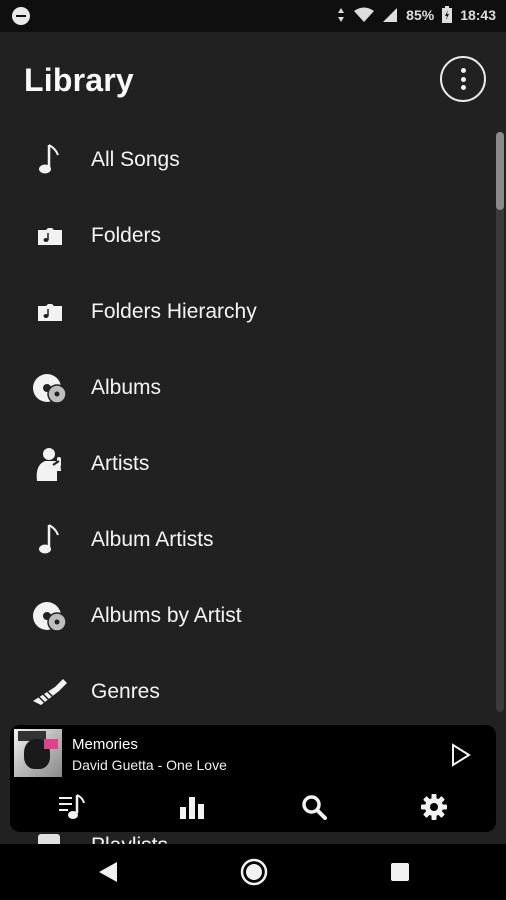  I want to click on list-item-albums-by-artist: Albums by Artist, so click(245, 616).